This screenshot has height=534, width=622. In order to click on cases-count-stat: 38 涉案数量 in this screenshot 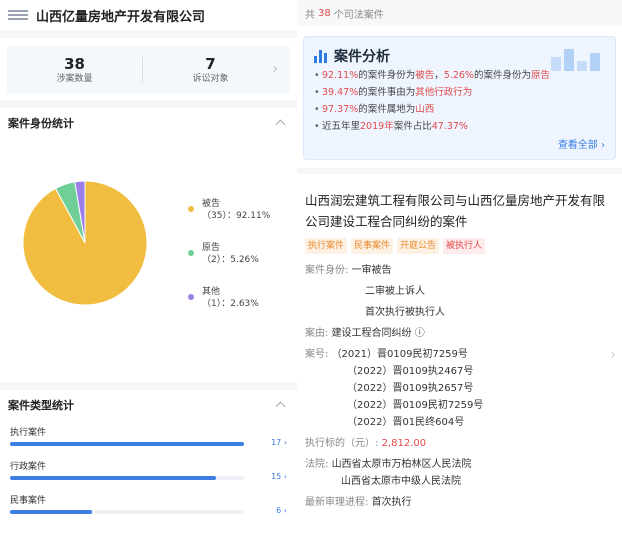, I will do `click(74, 70)`.